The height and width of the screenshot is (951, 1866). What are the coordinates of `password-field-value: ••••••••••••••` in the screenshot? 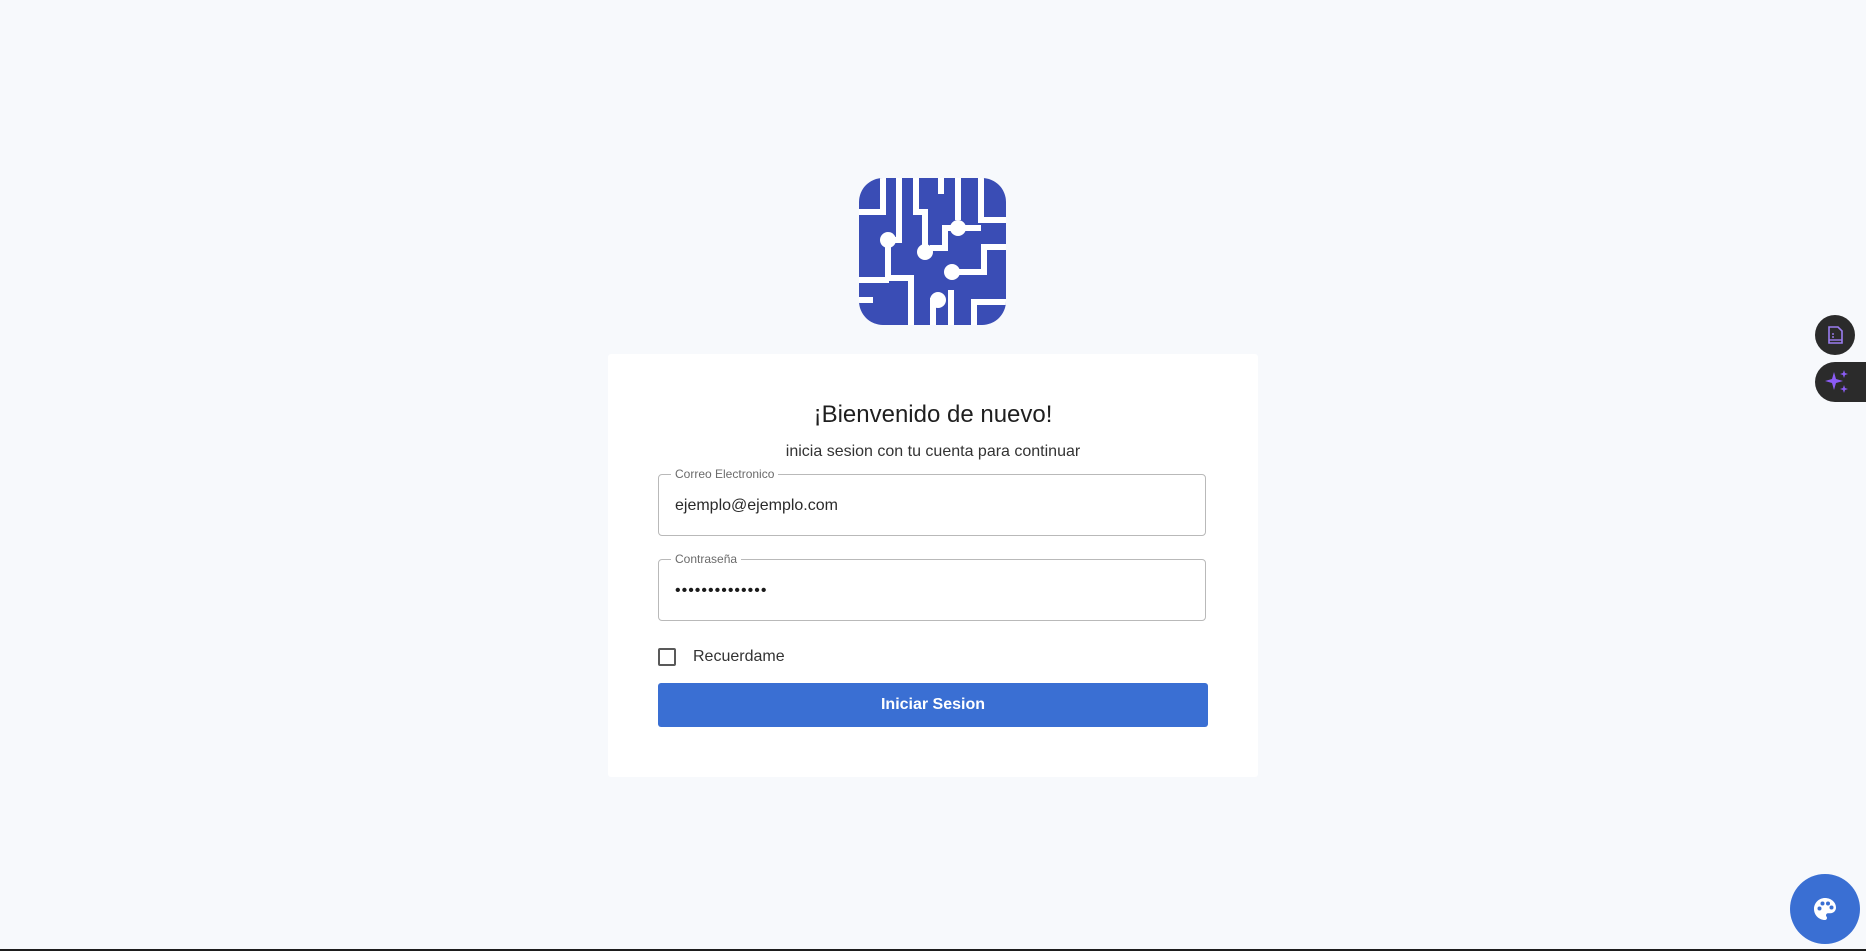 It's located at (721, 591).